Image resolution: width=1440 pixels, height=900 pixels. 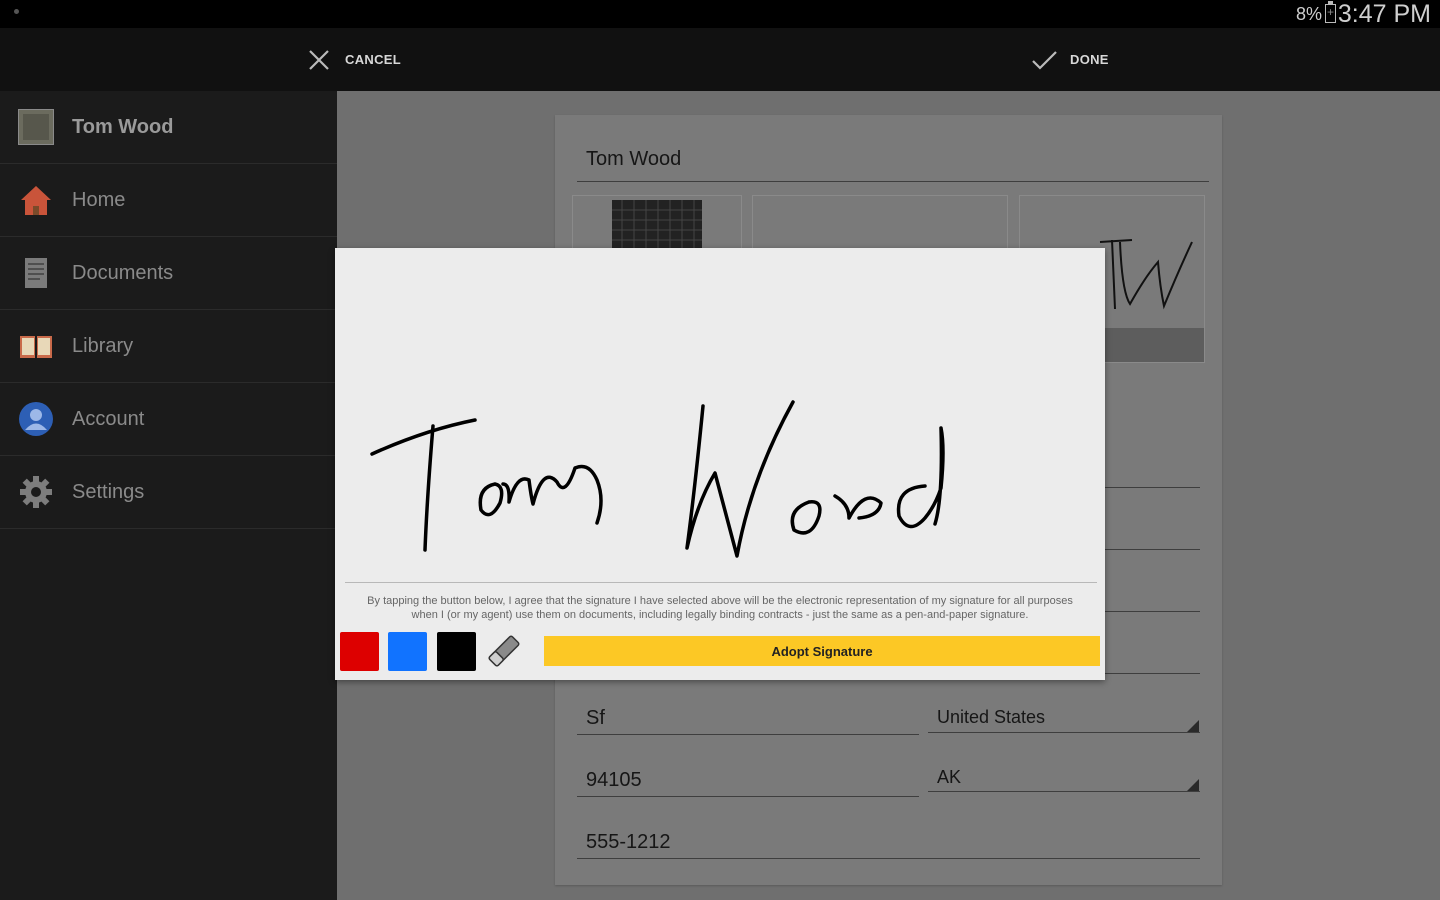 What do you see at coordinates (893, 164) in the screenshot?
I see `name-field: Tom Wood` at bounding box center [893, 164].